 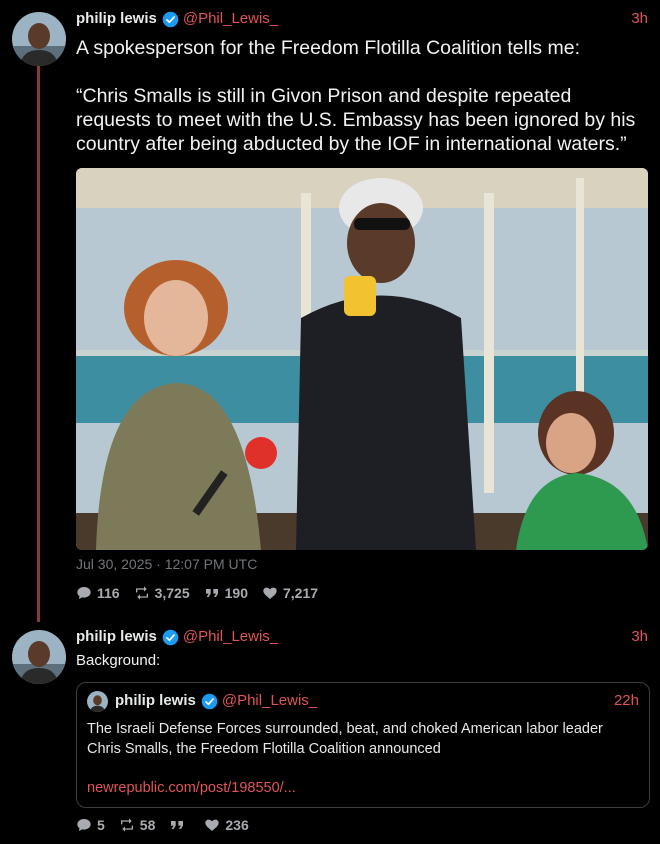 What do you see at coordinates (236, 593) in the screenshot?
I see `quote-count: 190` at bounding box center [236, 593].